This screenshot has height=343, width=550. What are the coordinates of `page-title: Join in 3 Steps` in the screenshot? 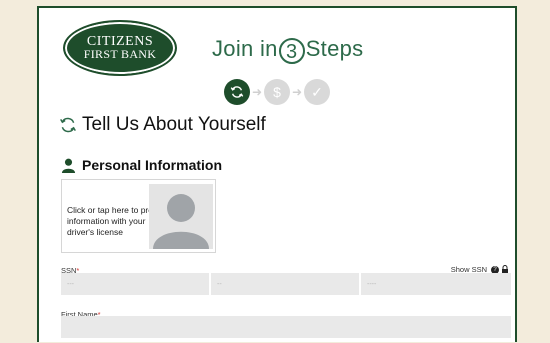 It's located at (287, 50).